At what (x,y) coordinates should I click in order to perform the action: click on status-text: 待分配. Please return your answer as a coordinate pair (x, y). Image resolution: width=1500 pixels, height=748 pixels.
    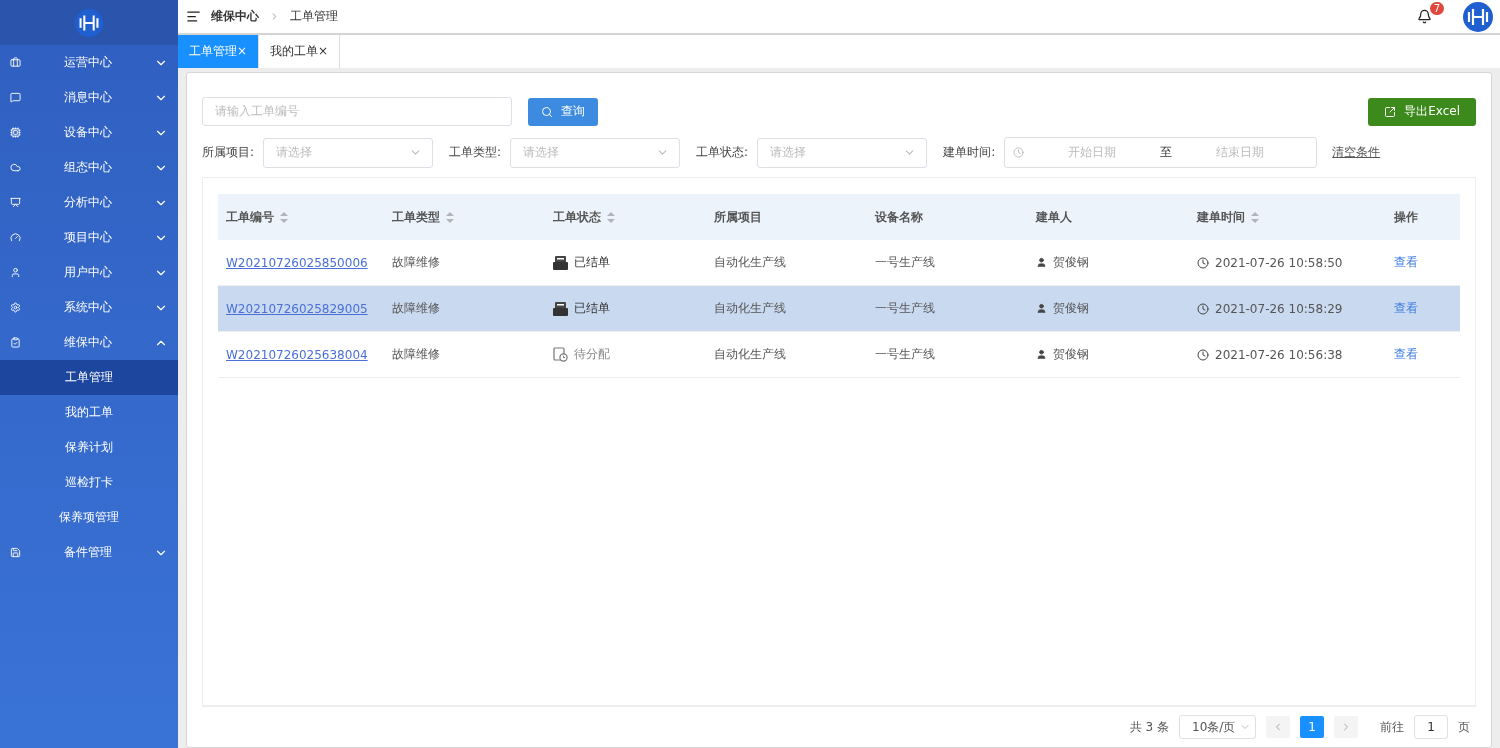
    Looking at the image, I should click on (592, 354).